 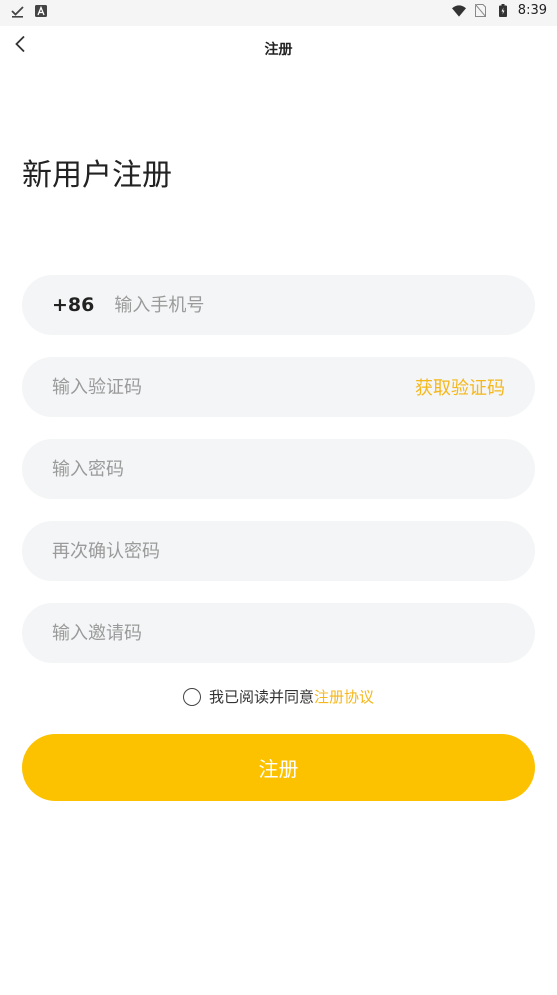 What do you see at coordinates (481, 11) in the screenshot?
I see `no-sim-icon` at bounding box center [481, 11].